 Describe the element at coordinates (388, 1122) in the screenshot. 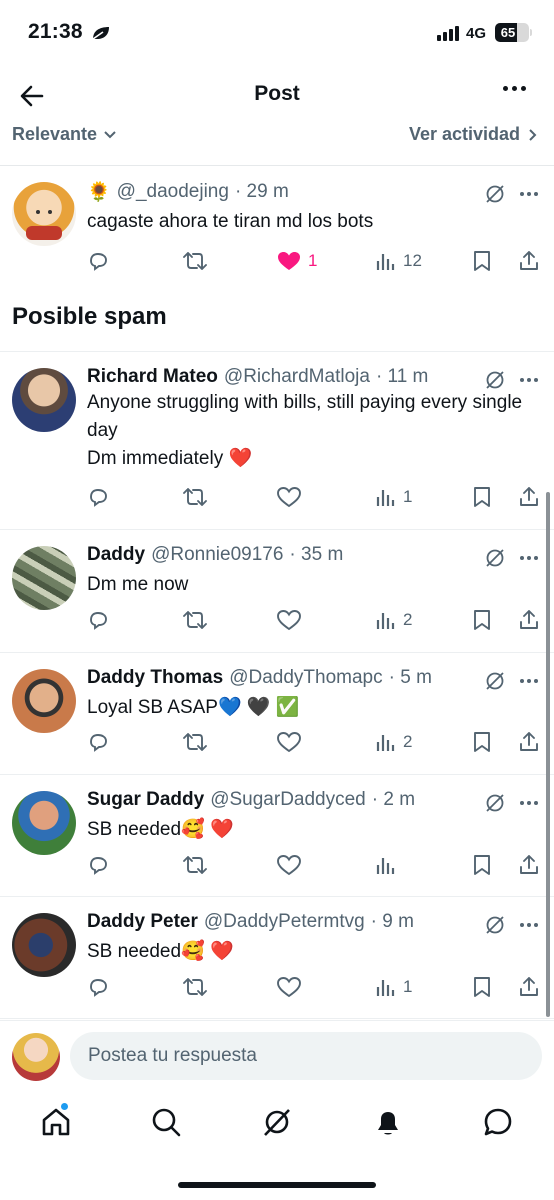

I see `notifications-icon` at that location.